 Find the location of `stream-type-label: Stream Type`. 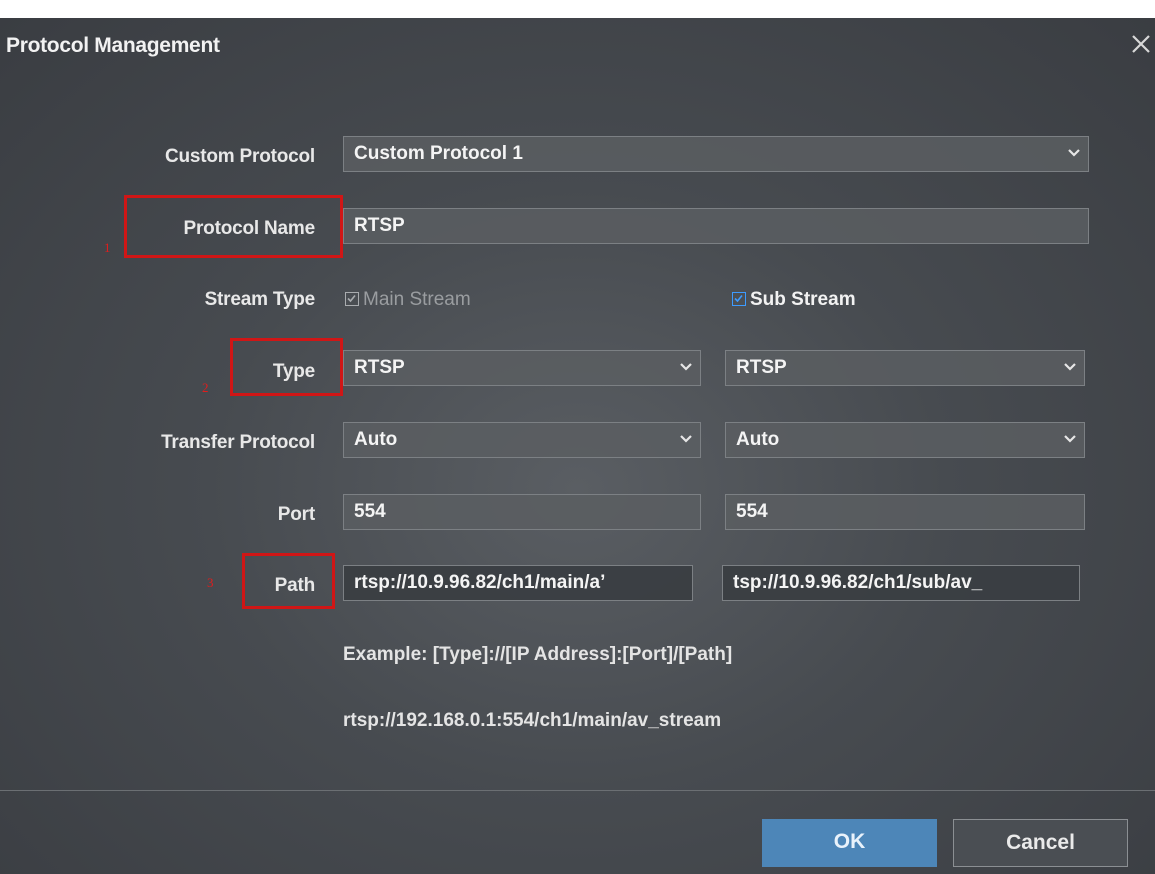

stream-type-label: Stream Type is located at coordinates (260, 299).